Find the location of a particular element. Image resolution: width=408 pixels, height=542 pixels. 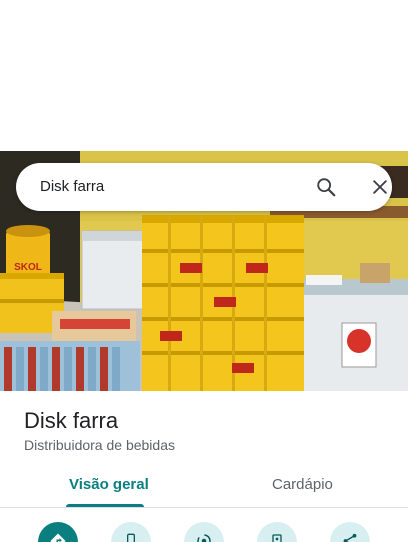

tab-menu: Cardápio is located at coordinates (302, 484).